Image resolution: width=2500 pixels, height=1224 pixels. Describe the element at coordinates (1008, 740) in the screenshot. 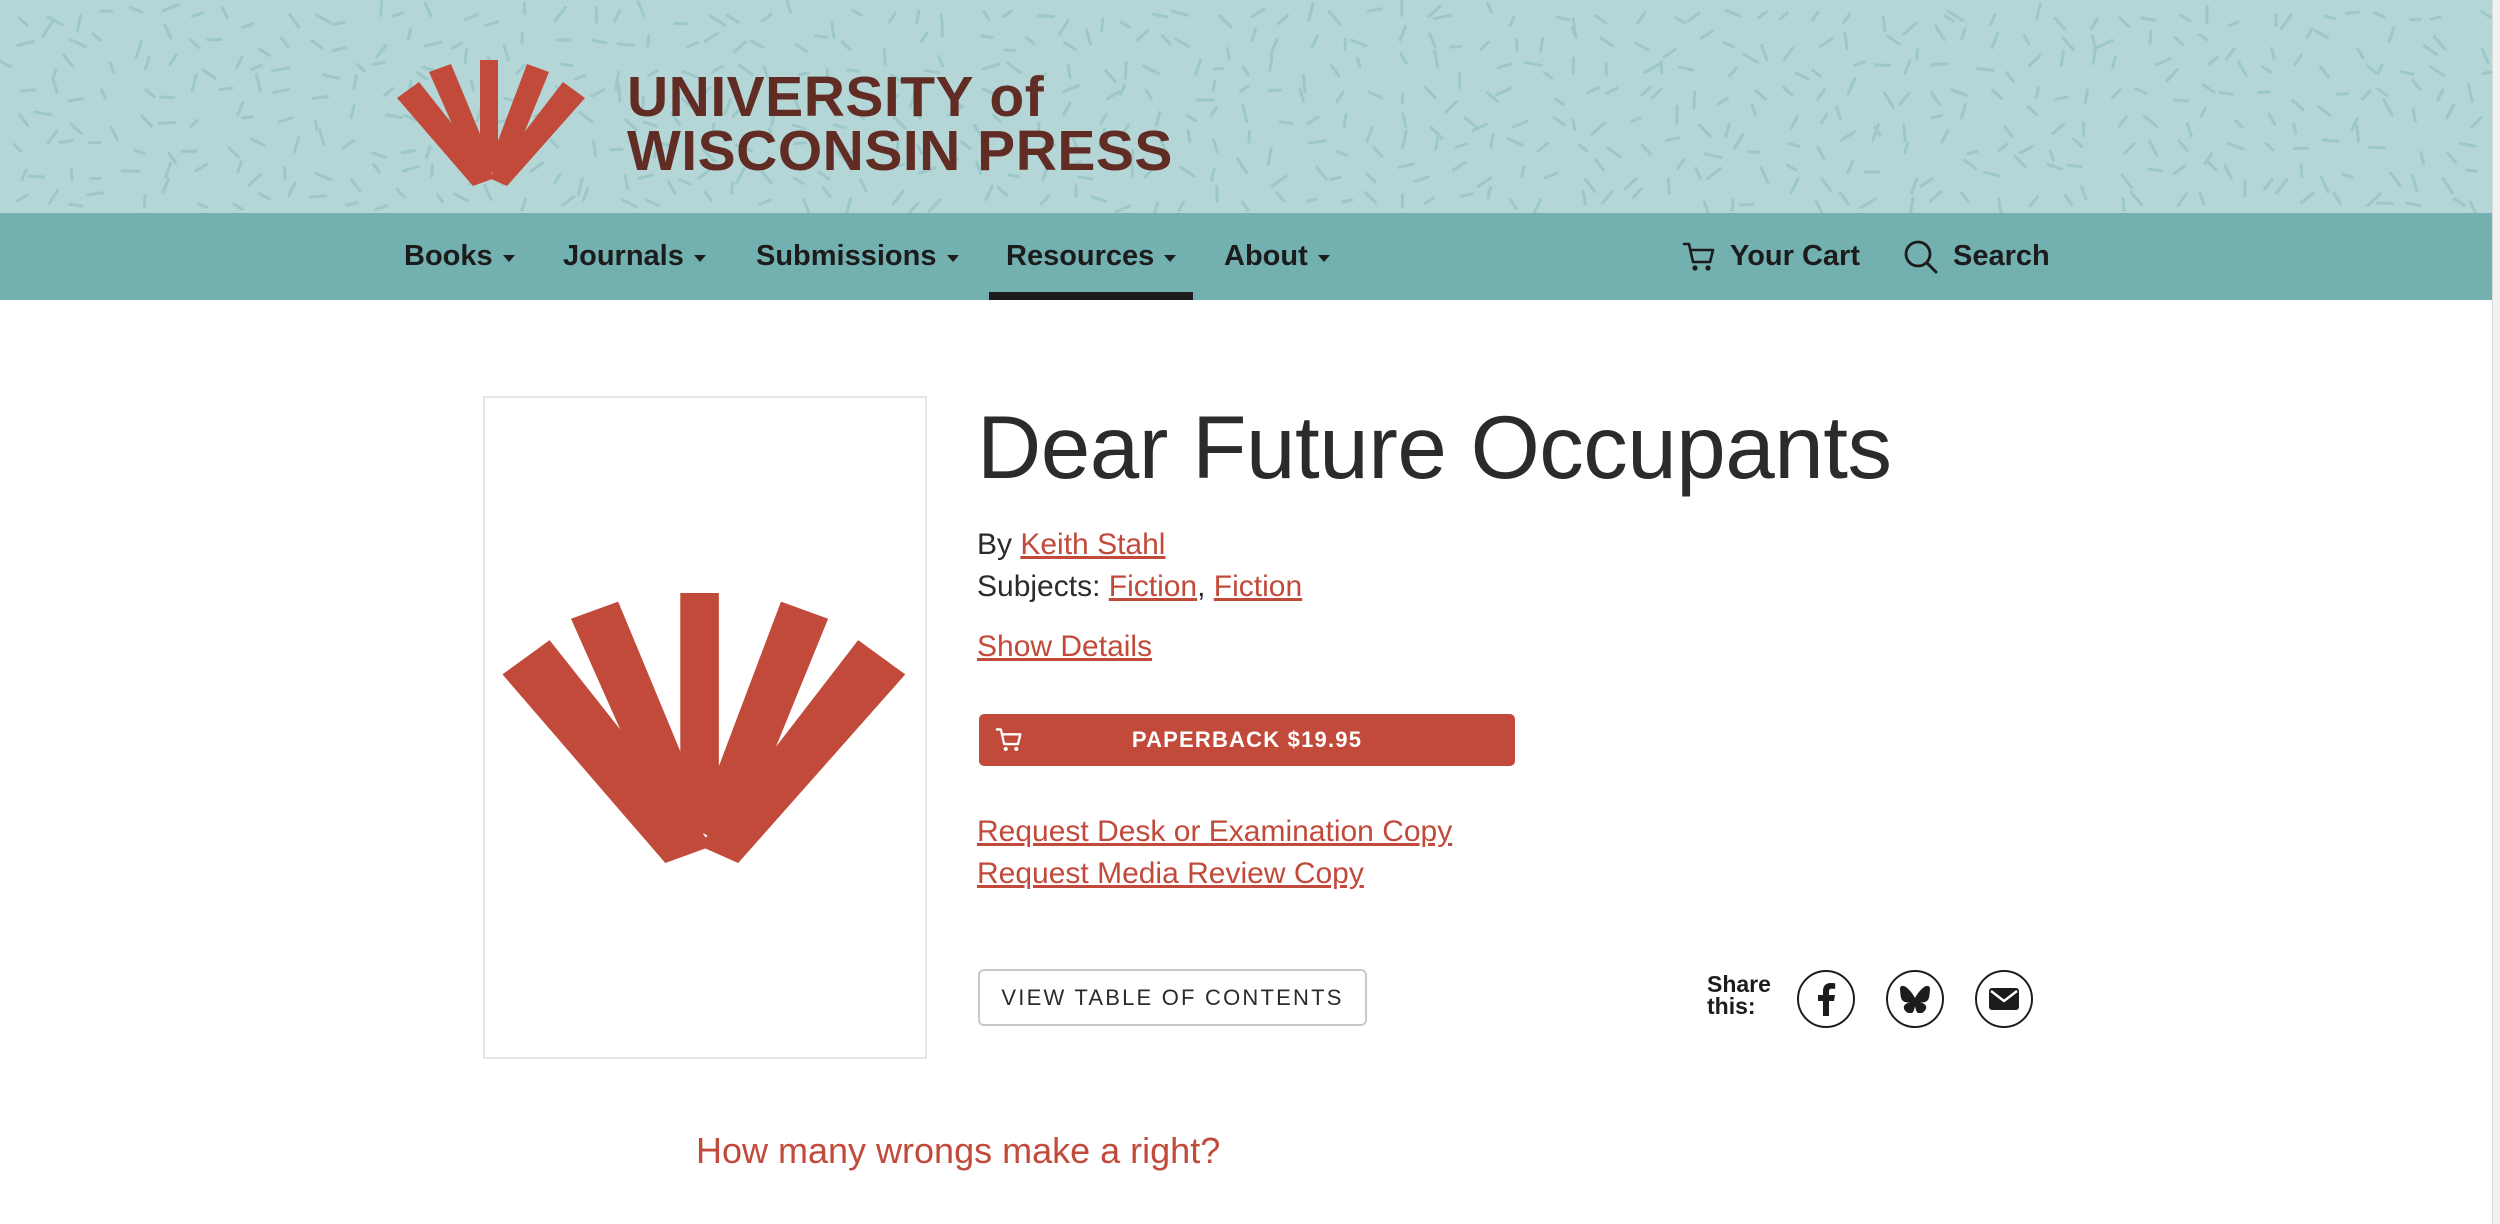

I see `cart-icon` at that location.